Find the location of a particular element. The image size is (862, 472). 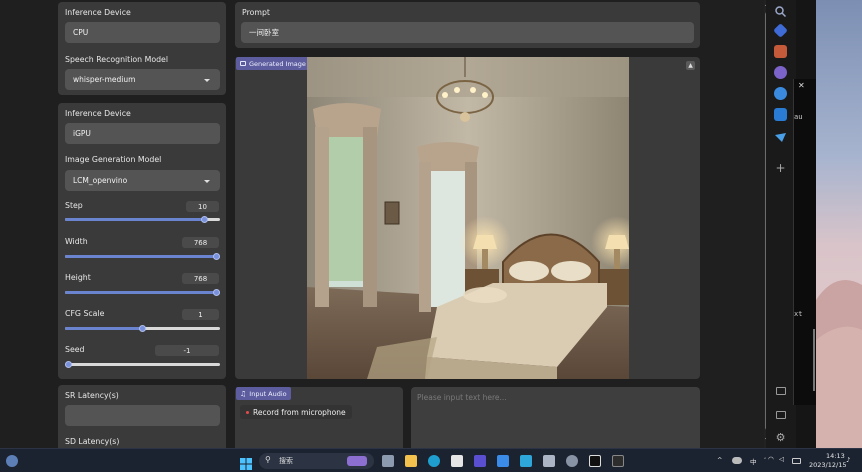

width-number-input: 768 is located at coordinates (200, 242).